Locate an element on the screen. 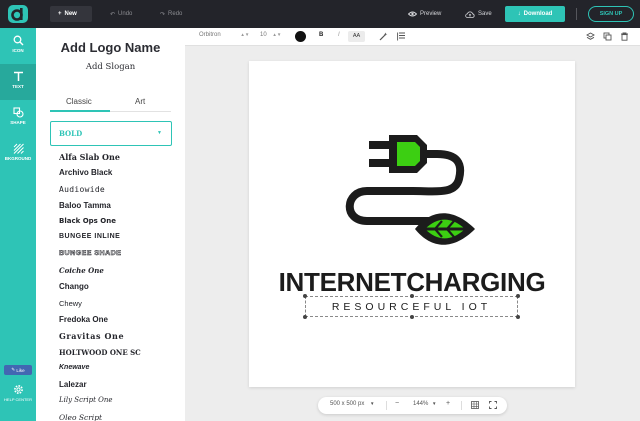 The height and width of the screenshot is (421, 640). text-color-picker is located at coordinates (300, 36).